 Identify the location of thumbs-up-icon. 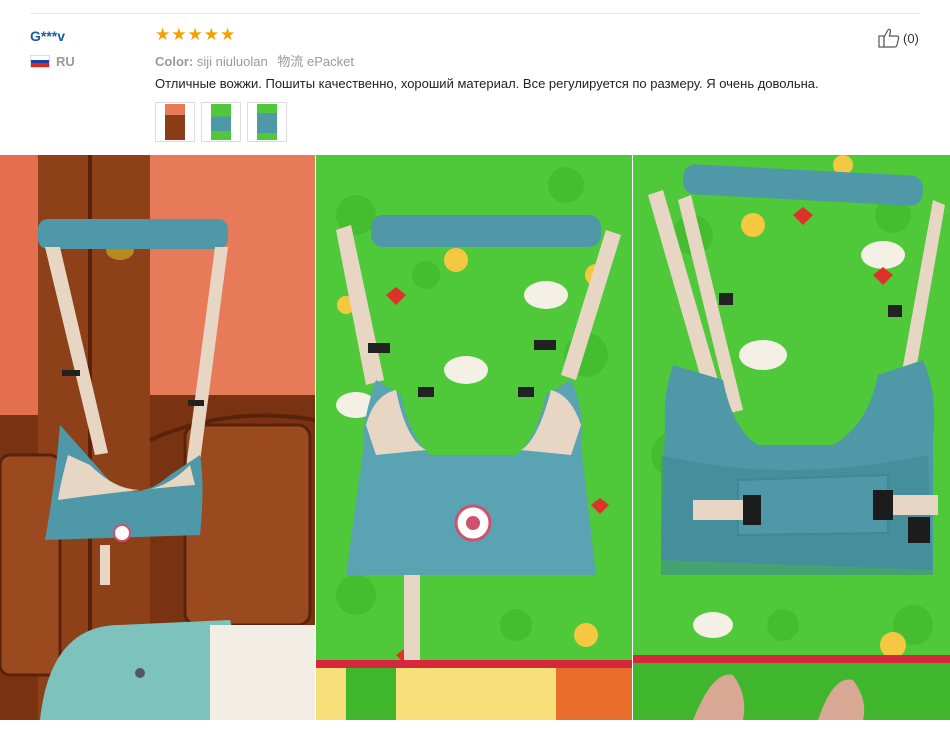
(889, 38).